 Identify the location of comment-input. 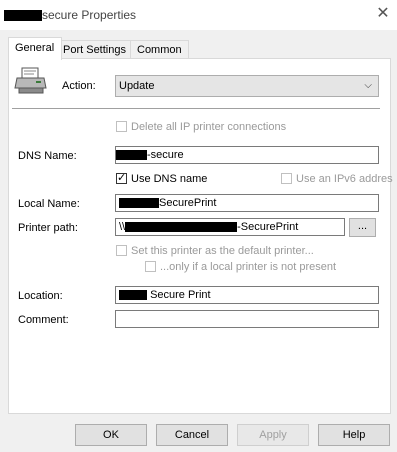
(247, 319).